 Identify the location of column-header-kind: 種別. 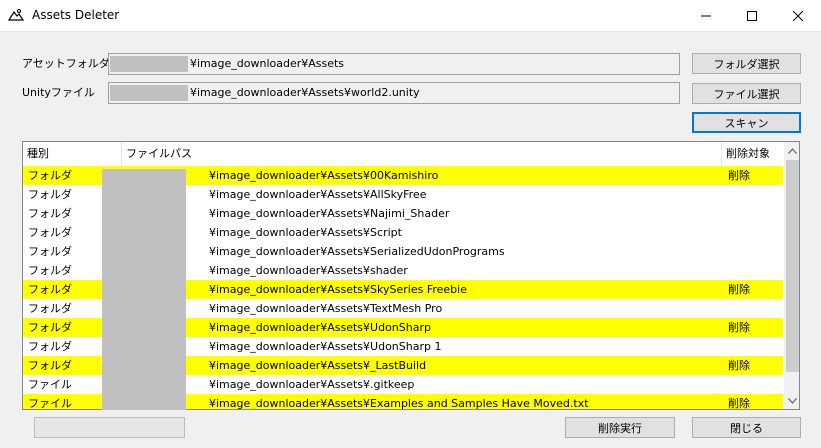
(72, 154).